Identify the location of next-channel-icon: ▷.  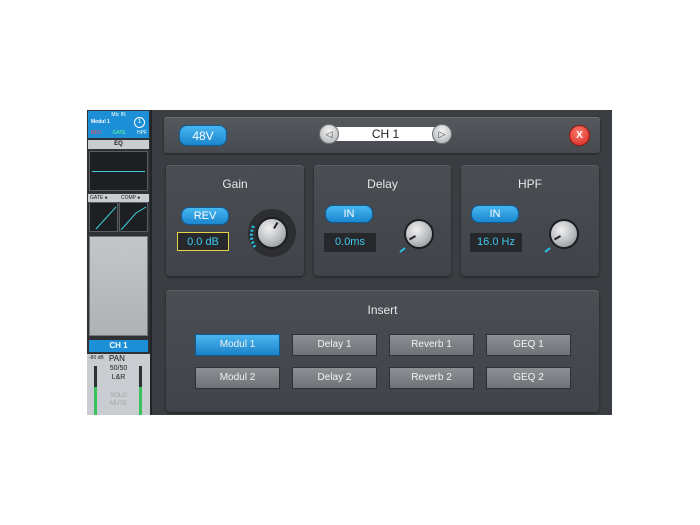
(442, 134).